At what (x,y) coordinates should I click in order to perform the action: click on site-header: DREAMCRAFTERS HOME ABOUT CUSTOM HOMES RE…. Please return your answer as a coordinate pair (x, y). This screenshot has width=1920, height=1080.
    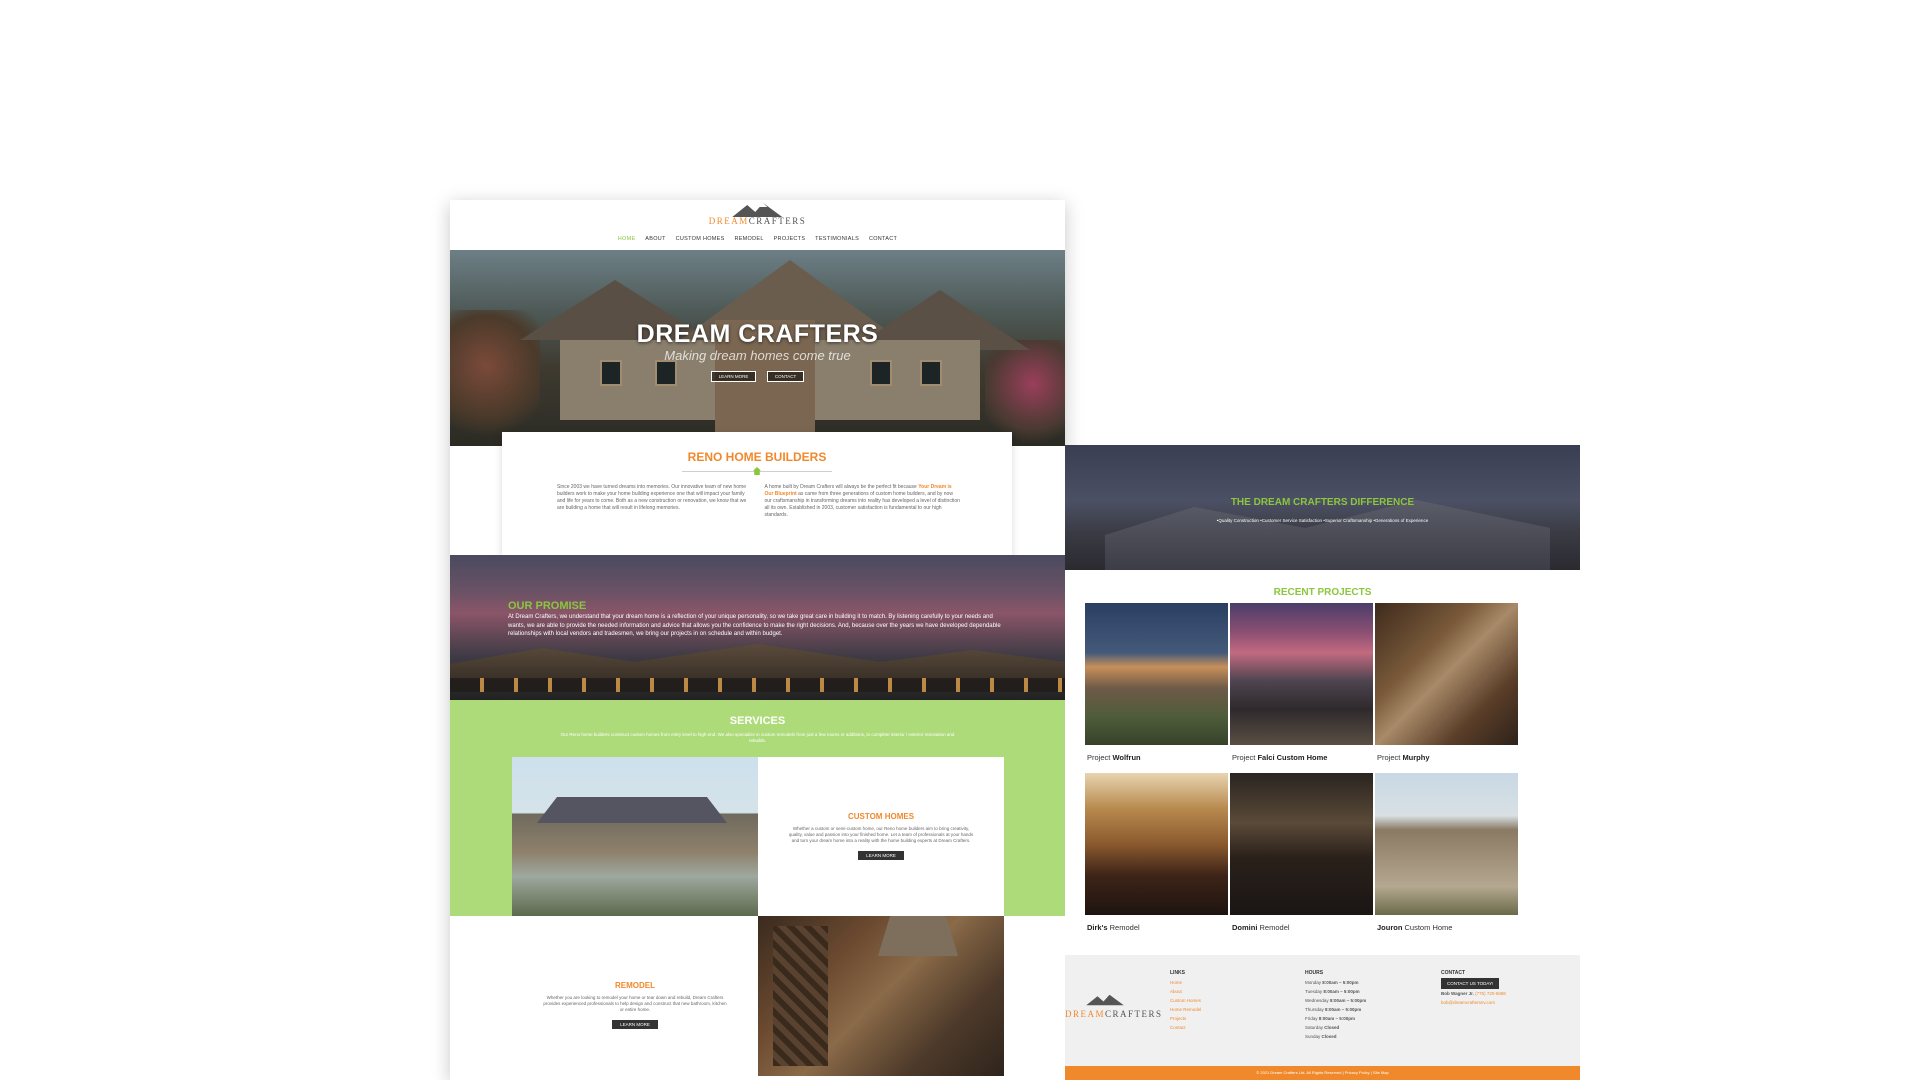
    Looking at the image, I should click on (757, 225).